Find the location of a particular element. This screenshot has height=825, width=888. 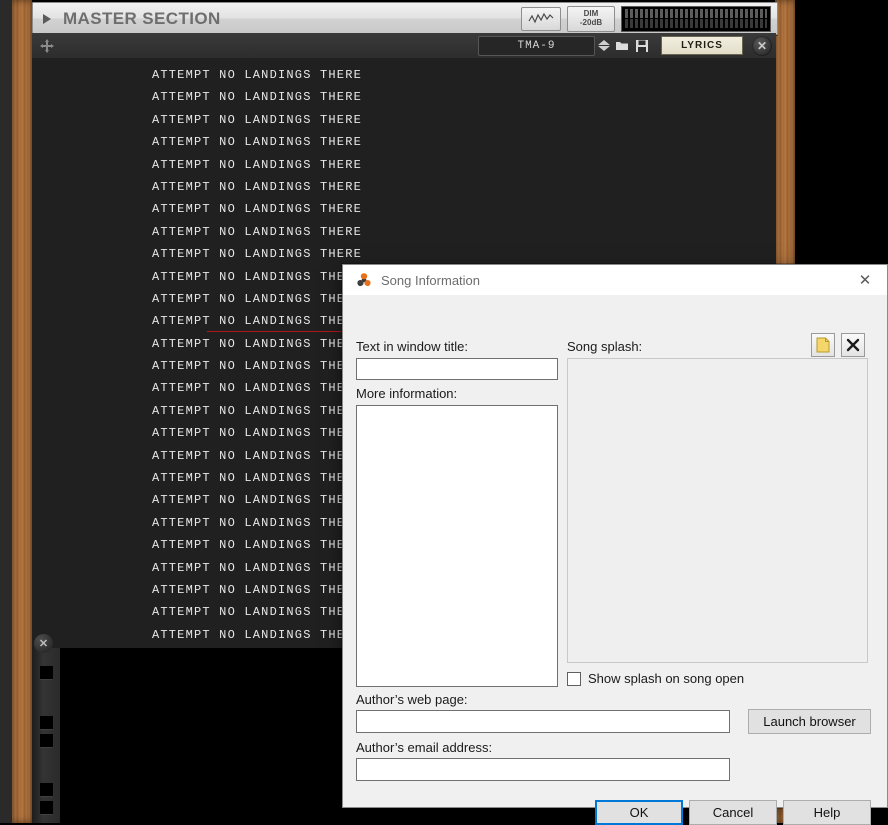

help-button: Help is located at coordinates (827, 812).